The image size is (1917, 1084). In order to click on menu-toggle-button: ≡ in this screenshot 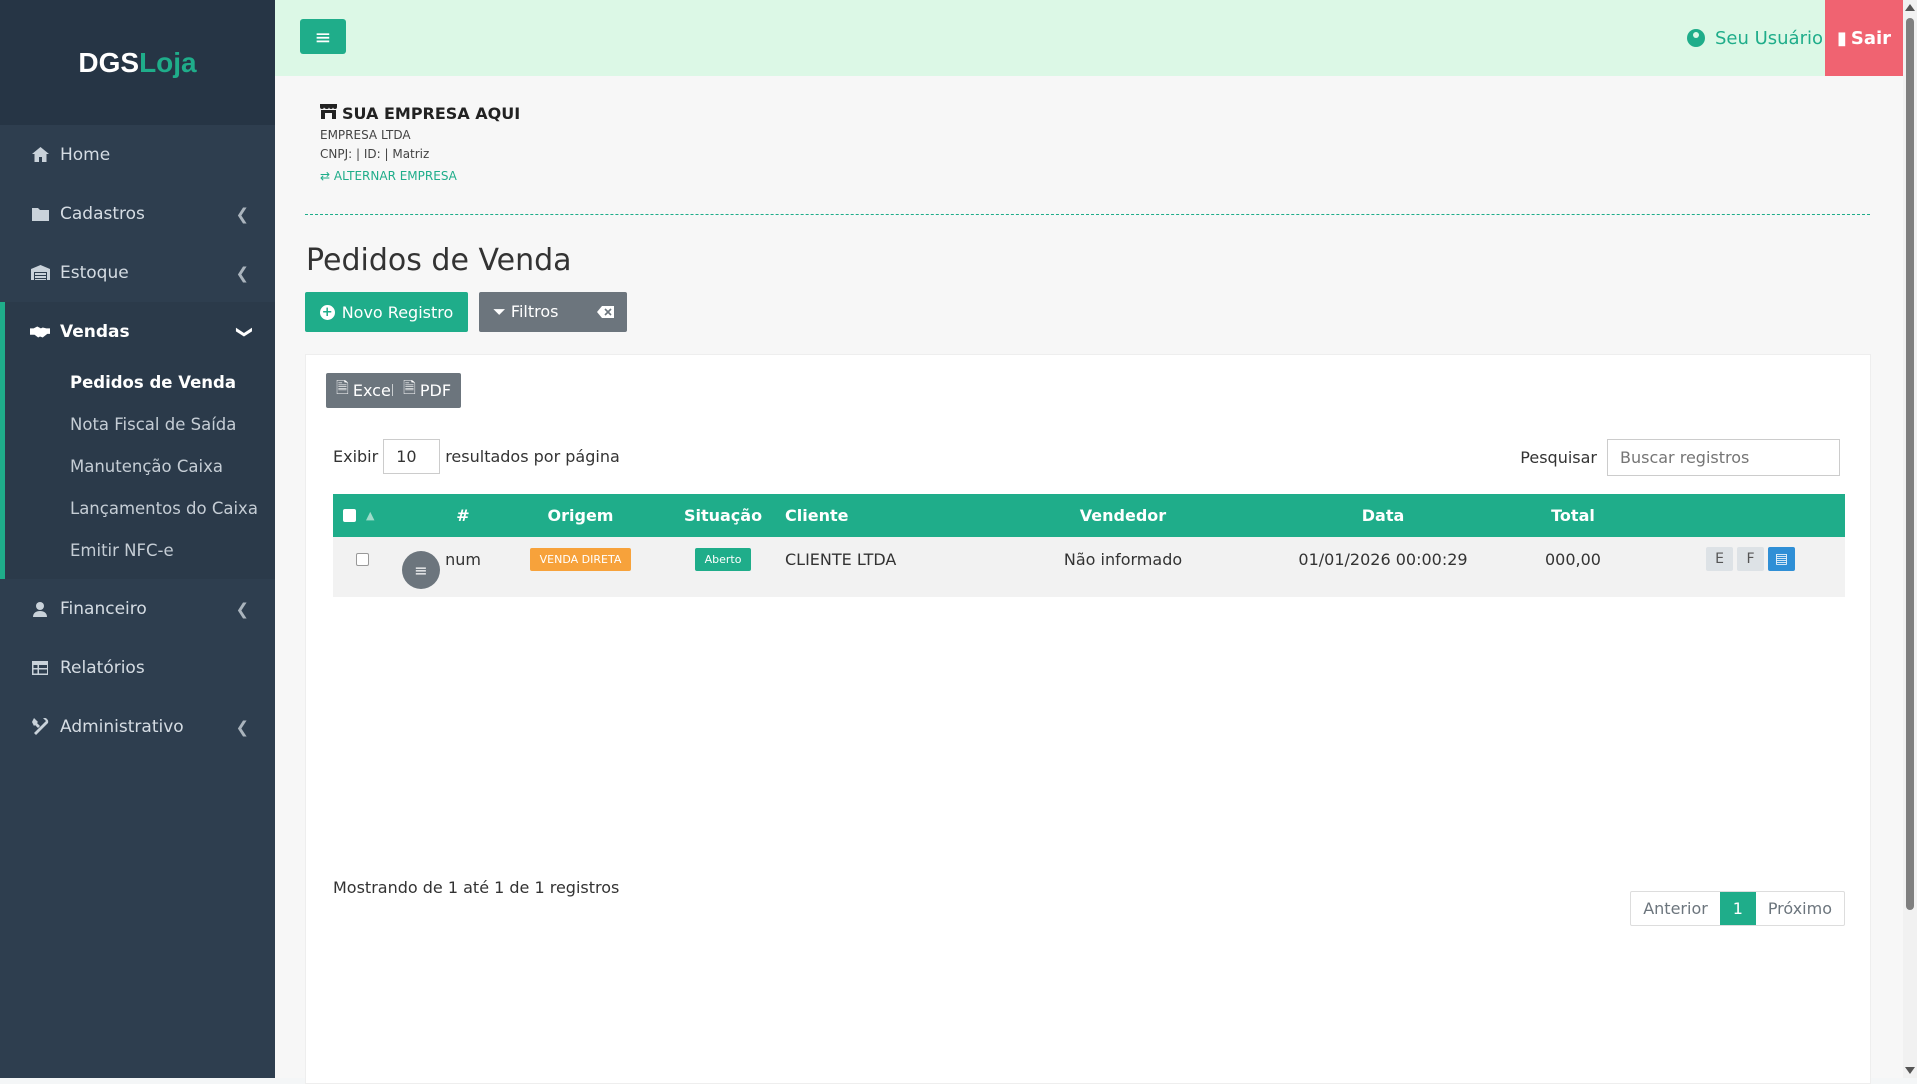, I will do `click(323, 36)`.